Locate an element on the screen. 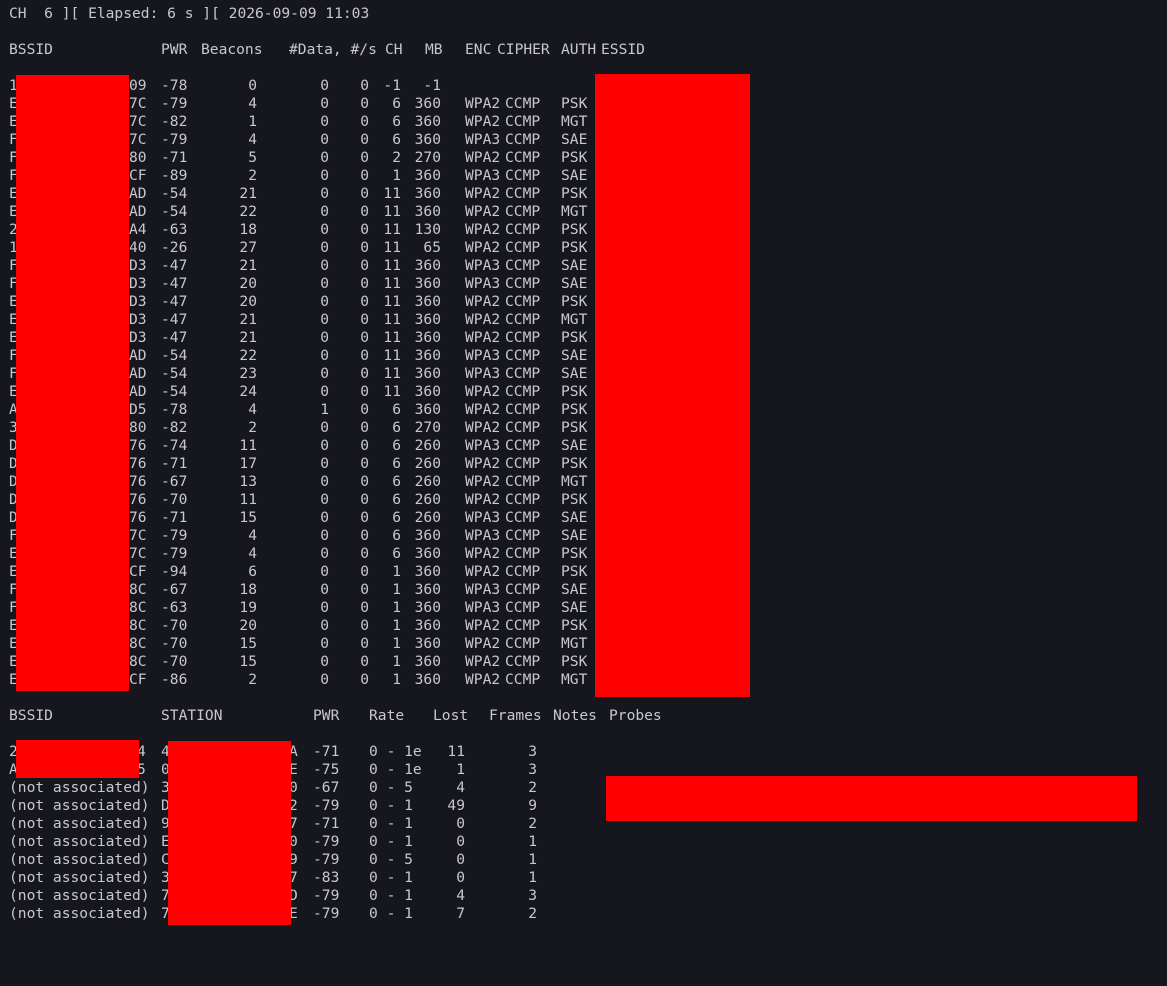  ap-beacons: 27 is located at coordinates (248, 247).